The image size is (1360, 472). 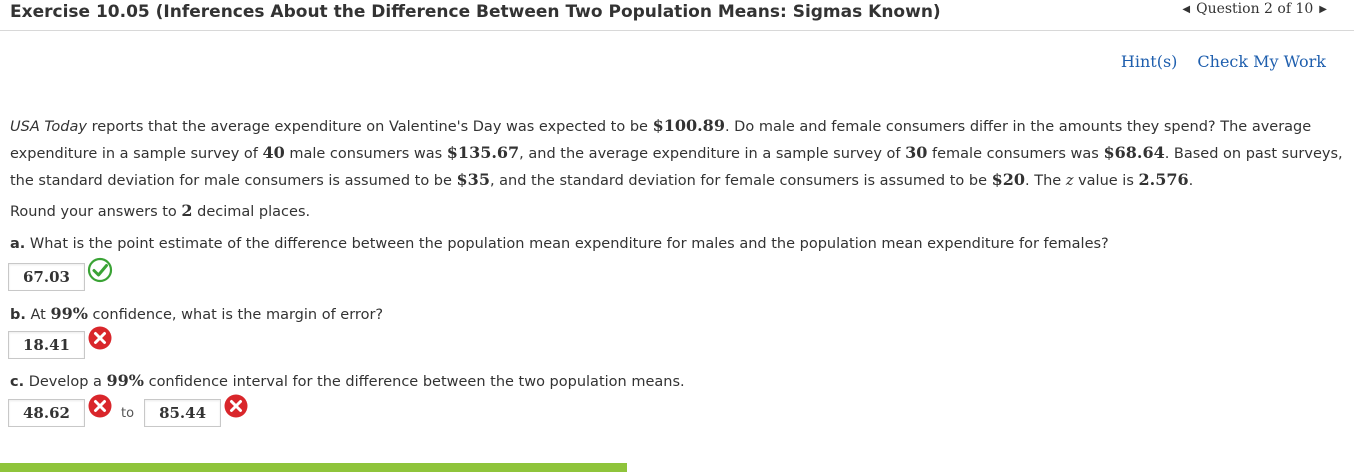 I want to click on answer-b-field: 18.41, so click(x=46, y=345).